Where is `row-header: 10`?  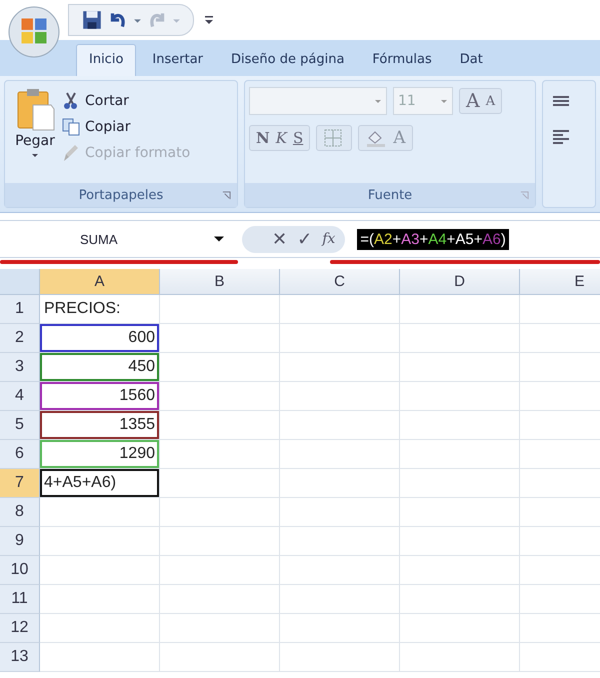
row-header: 10 is located at coordinates (20, 570).